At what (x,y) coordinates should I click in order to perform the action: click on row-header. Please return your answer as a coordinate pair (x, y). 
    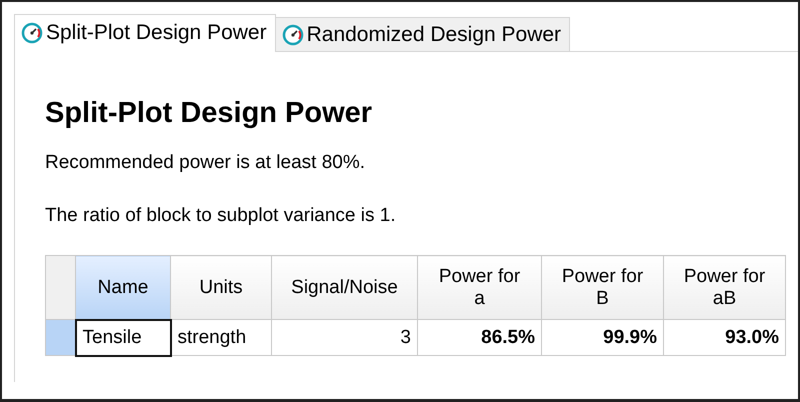
    Looking at the image, I should click on (61, 338).